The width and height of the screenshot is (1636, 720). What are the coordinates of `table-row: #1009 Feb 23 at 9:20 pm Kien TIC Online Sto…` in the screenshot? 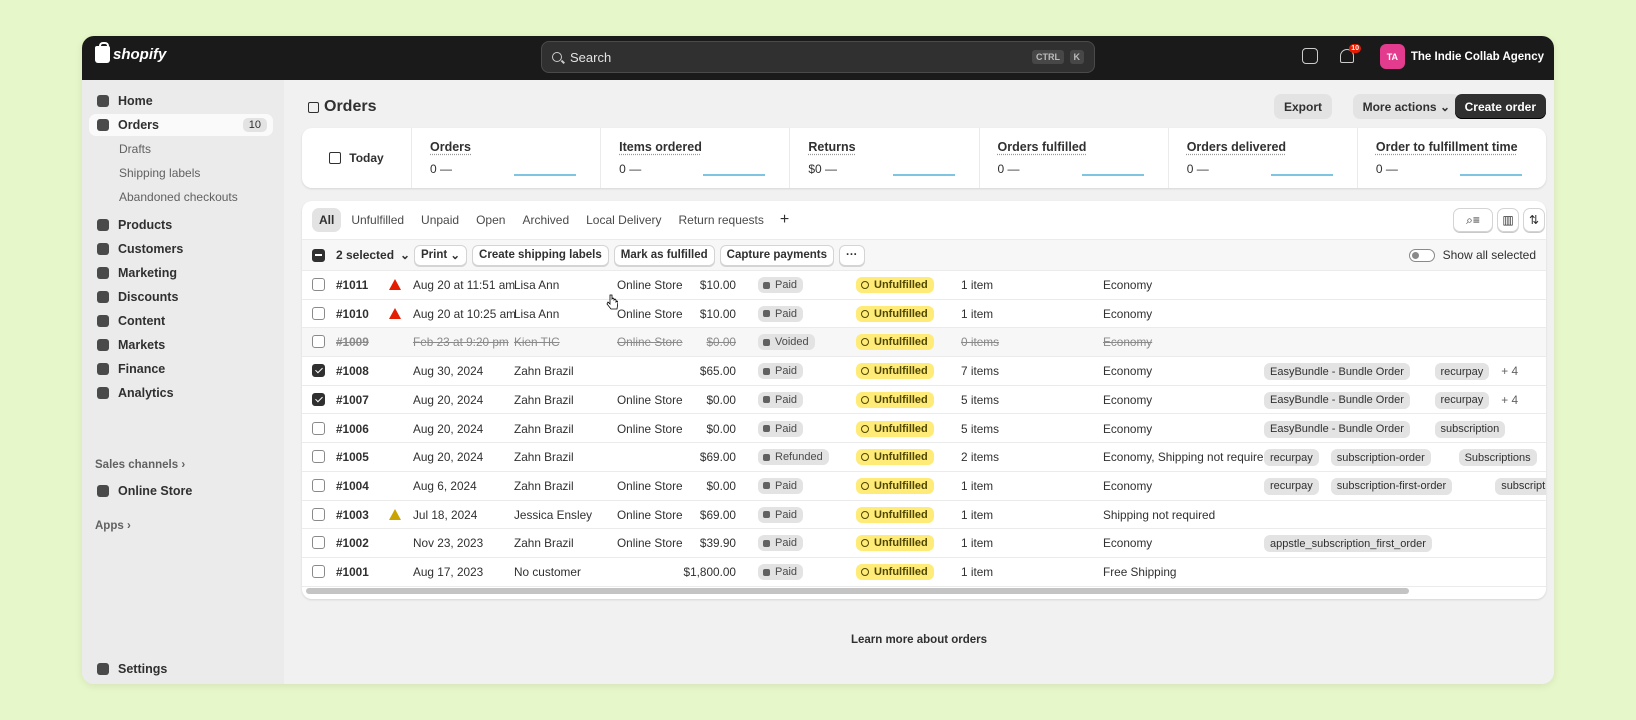 It's located at (924, 343).